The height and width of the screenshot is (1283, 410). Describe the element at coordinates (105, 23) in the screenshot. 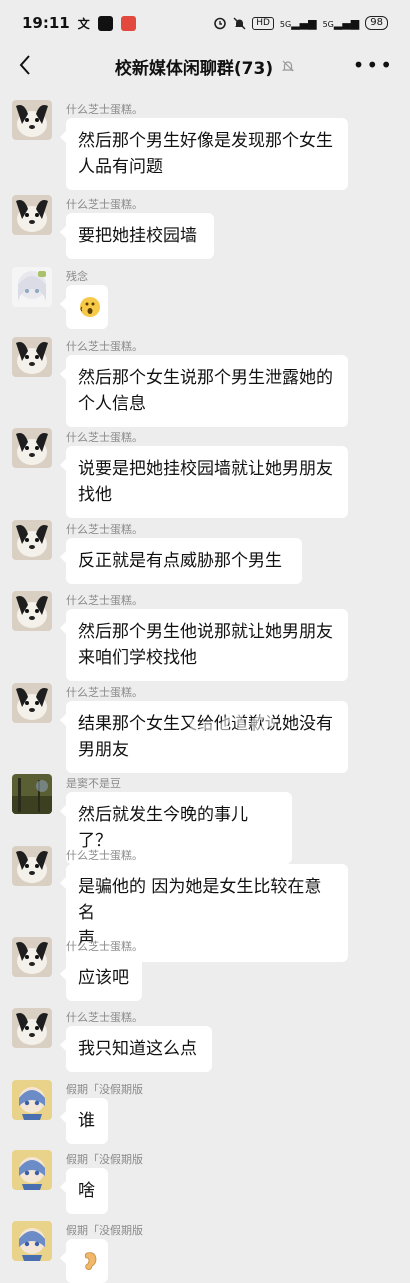

I see `tiktok-icon` at that location.